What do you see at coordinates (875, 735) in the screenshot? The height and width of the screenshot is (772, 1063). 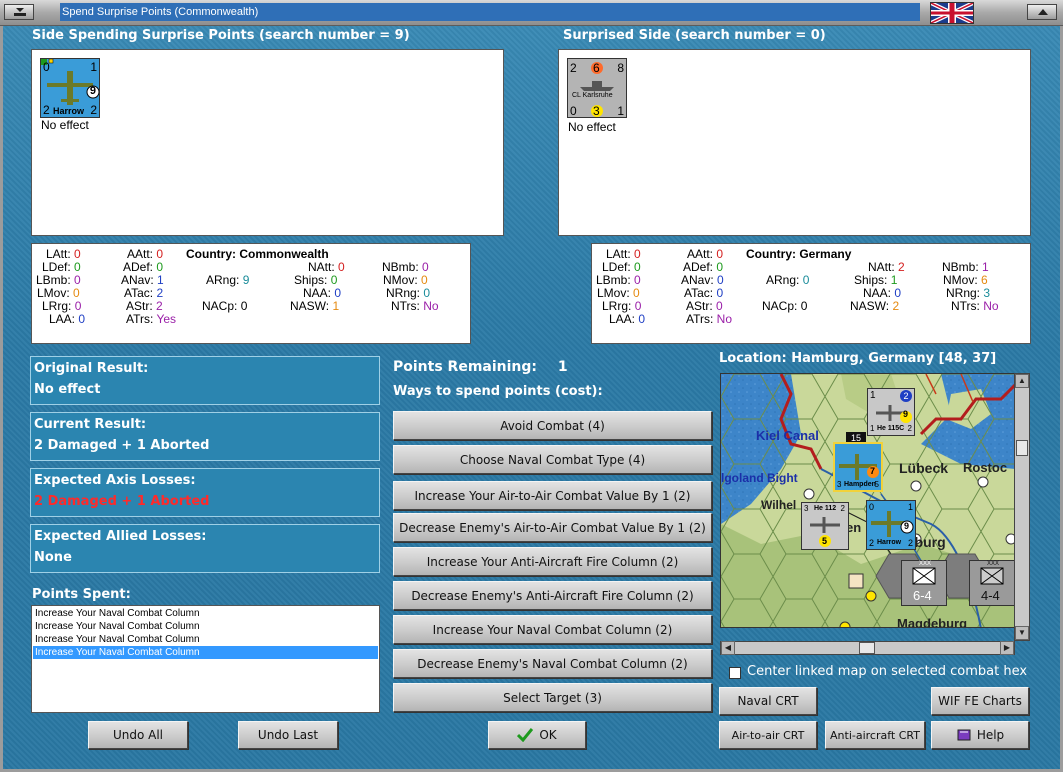 I see `anti-aircraft-crt-button: Anti-aircraft CRT` at bounding box center [875, 735].